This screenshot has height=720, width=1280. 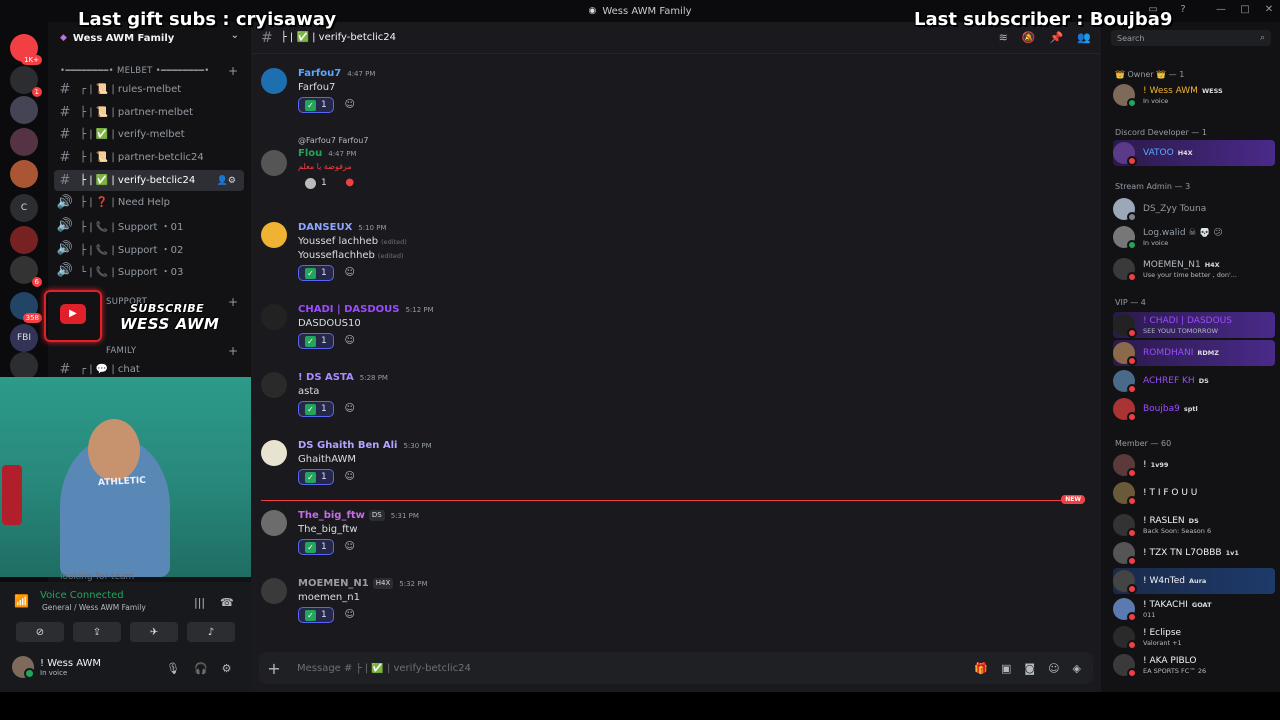 What do you see at coordinates (1183, 11) in the screenshot?
I see `help-icon: ?` at bounding box center [1183, 11].